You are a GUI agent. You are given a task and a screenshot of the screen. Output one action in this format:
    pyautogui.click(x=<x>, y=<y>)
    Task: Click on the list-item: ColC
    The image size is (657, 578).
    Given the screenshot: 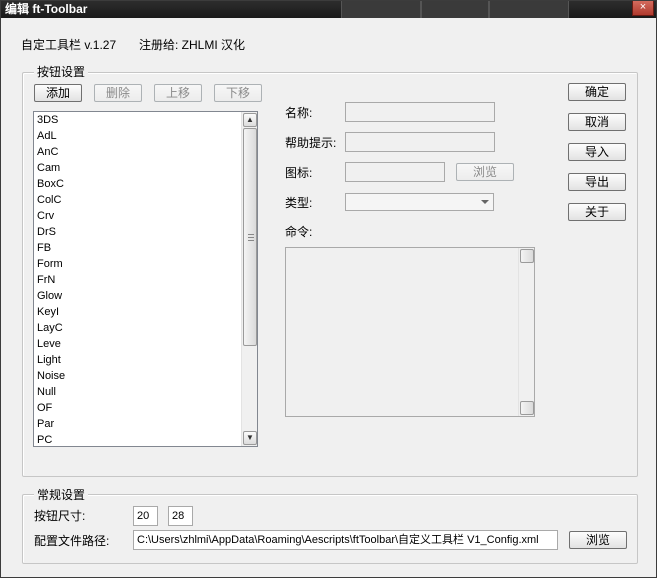 What is the action you would take?
    pyautogui.click(x=138, y=200)
    